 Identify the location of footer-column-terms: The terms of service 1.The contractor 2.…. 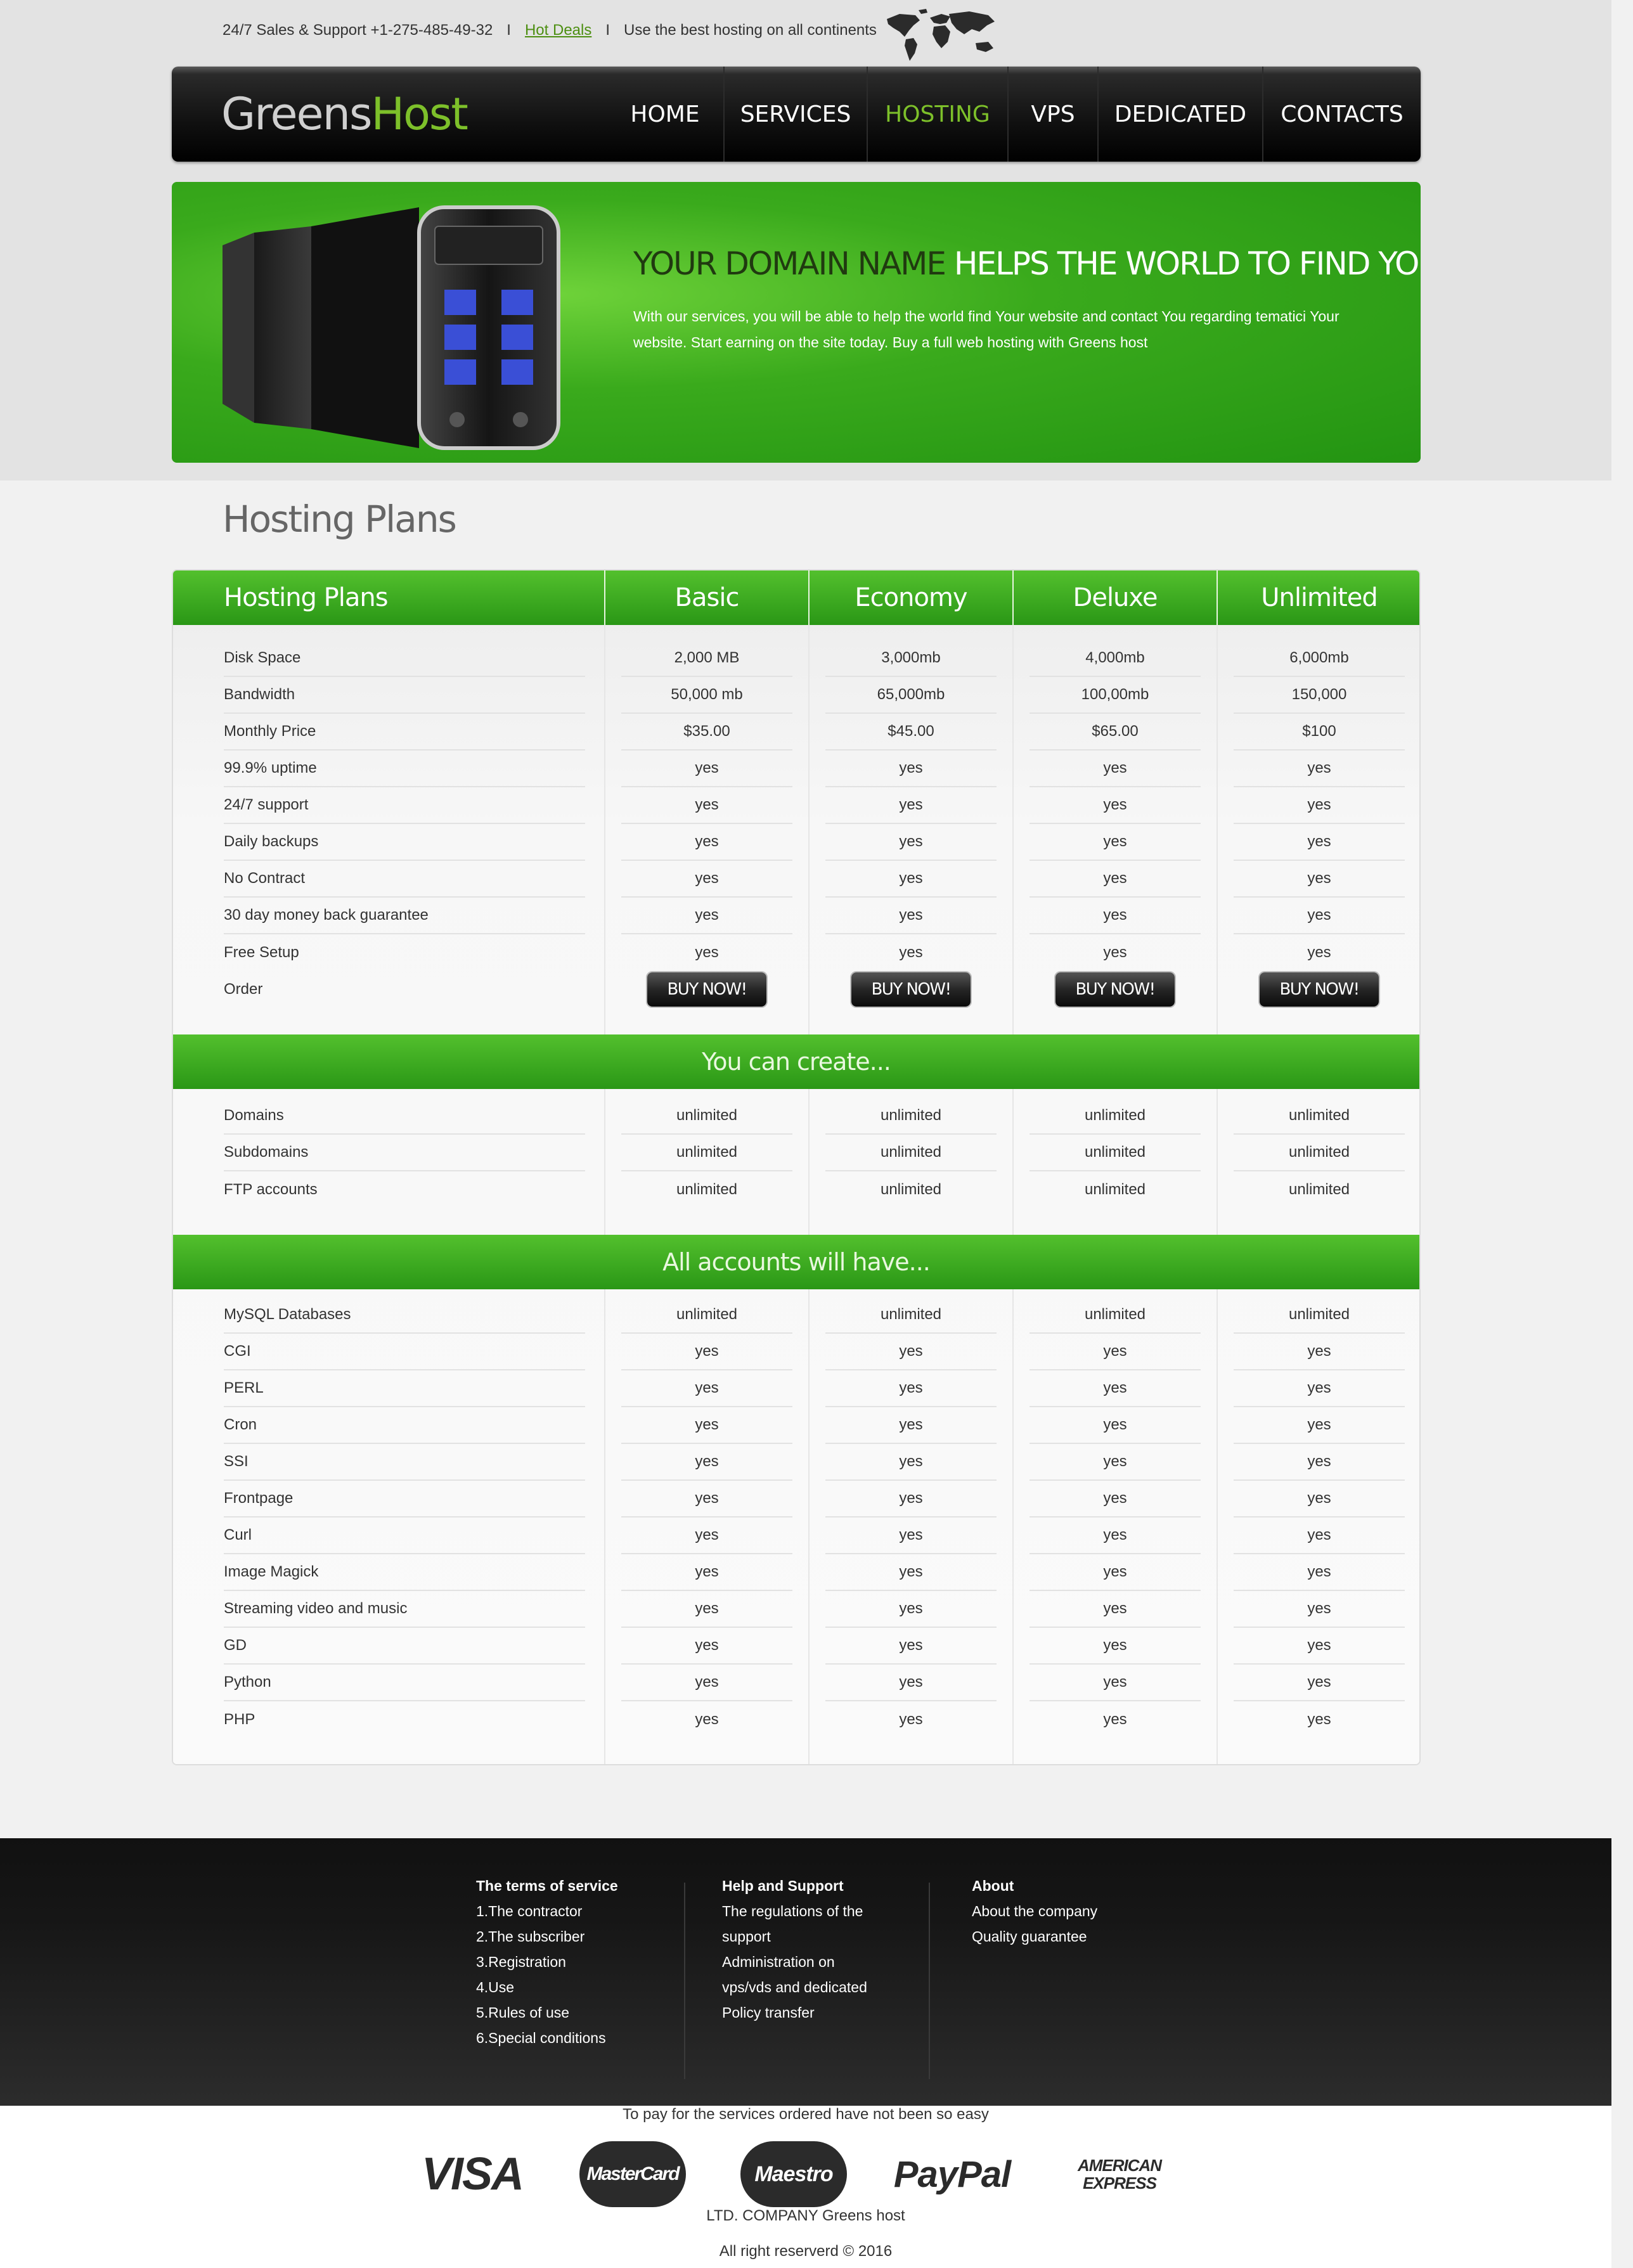
(547, 1962).